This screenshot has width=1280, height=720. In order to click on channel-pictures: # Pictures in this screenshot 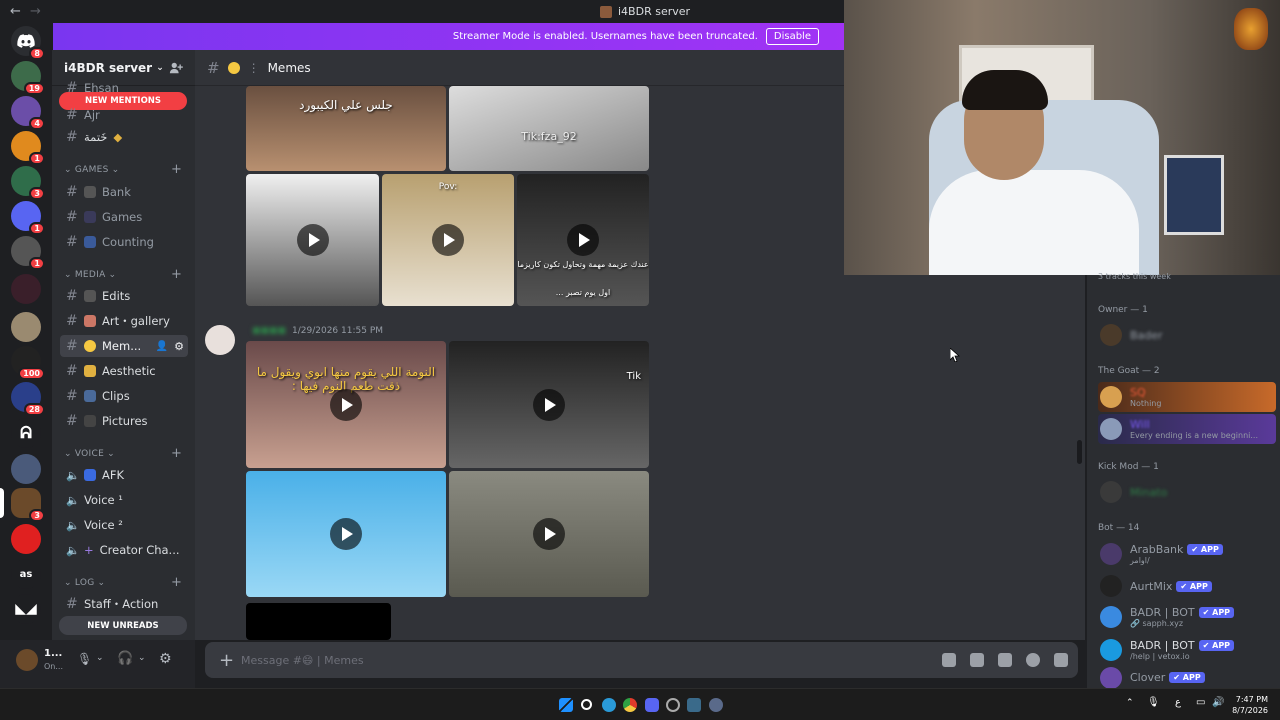, I will do `click(124, 421)`.